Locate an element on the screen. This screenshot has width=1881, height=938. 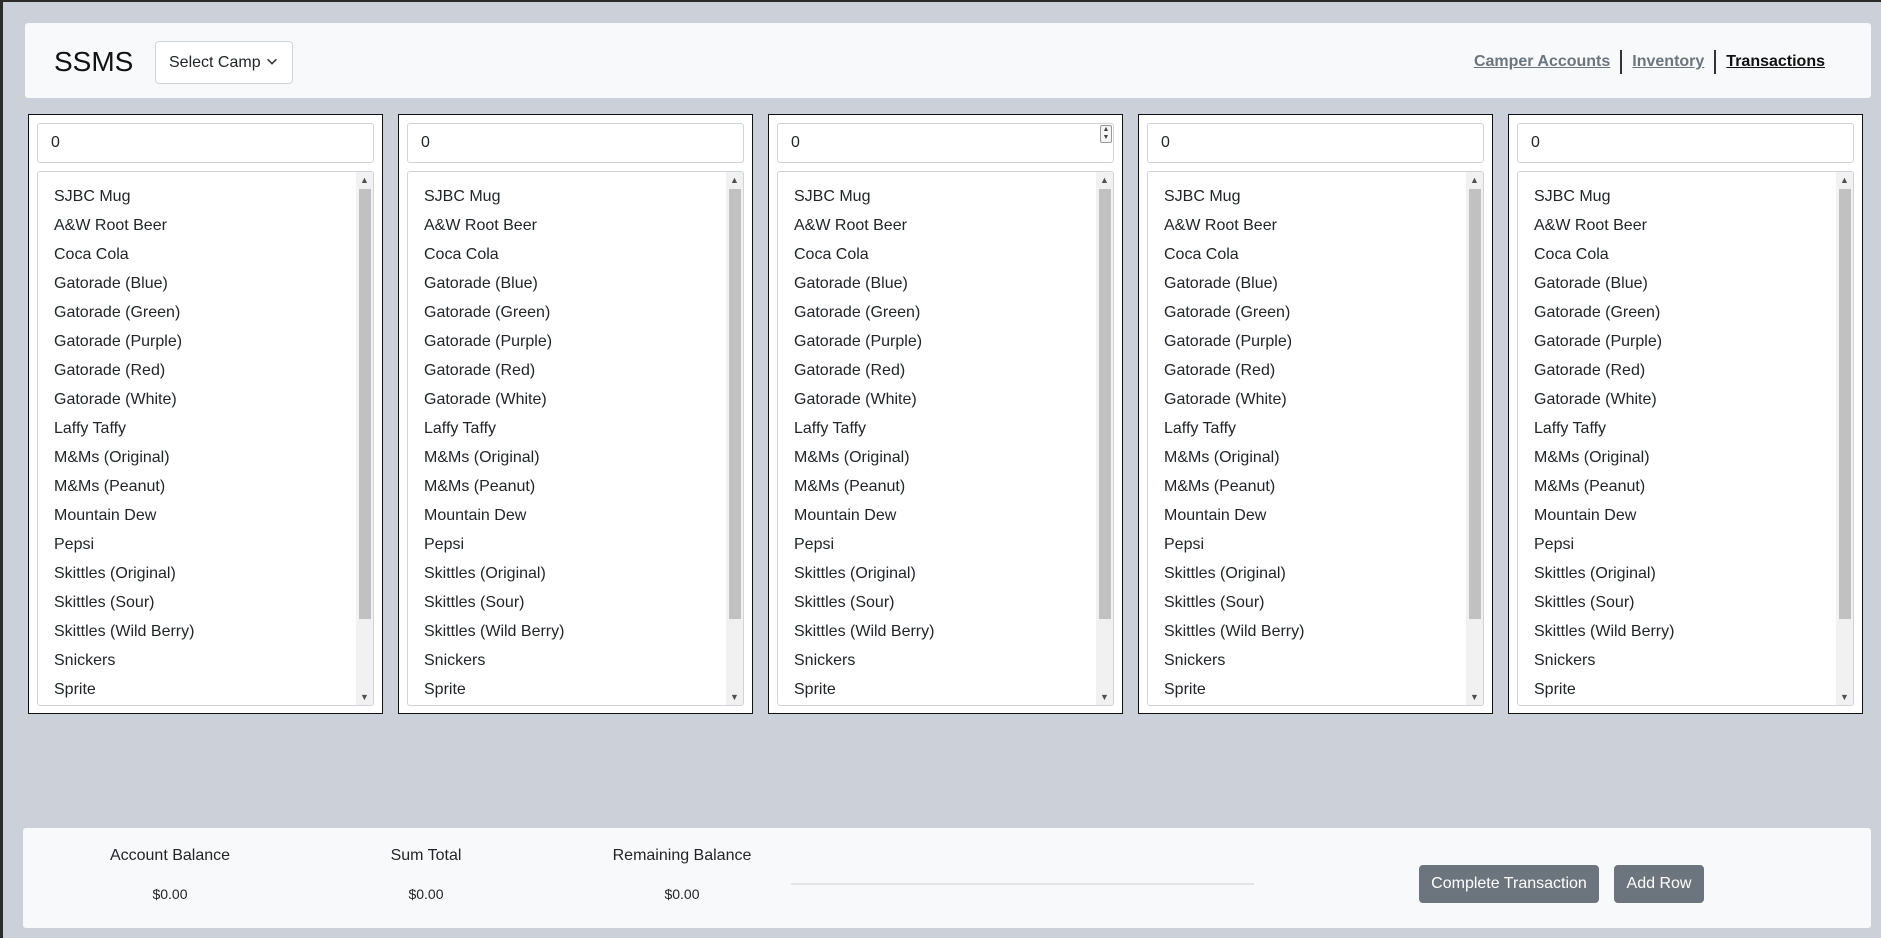
add-row-button: Add Row is located at coordinates (1659, 884).